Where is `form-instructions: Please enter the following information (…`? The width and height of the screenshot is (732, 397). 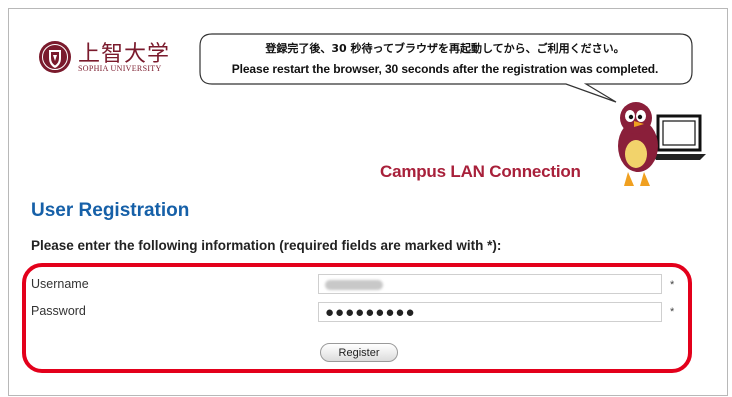 form-instructions: Please enter the following information (… is located at coordinates (266, 245).